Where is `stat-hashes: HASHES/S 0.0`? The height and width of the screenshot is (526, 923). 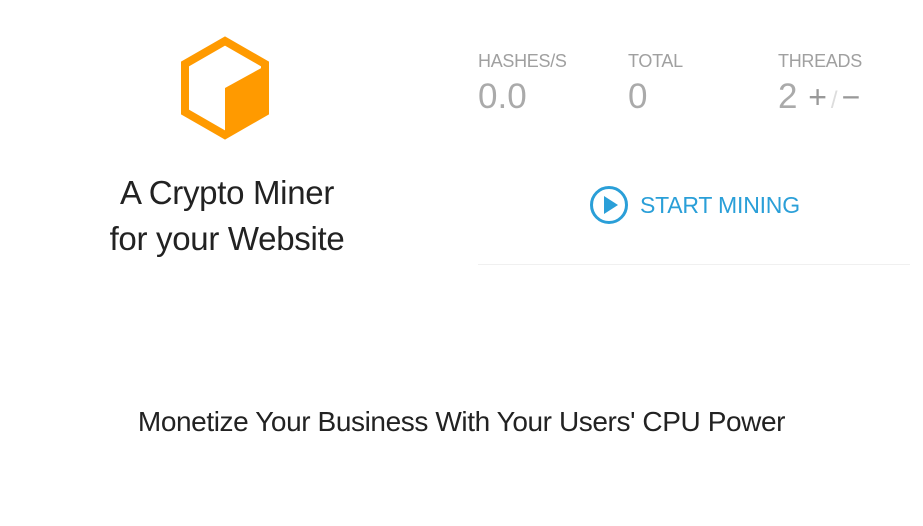
stat-hashes: HASHES/S 0.0 is located at coordinates (522, 85).